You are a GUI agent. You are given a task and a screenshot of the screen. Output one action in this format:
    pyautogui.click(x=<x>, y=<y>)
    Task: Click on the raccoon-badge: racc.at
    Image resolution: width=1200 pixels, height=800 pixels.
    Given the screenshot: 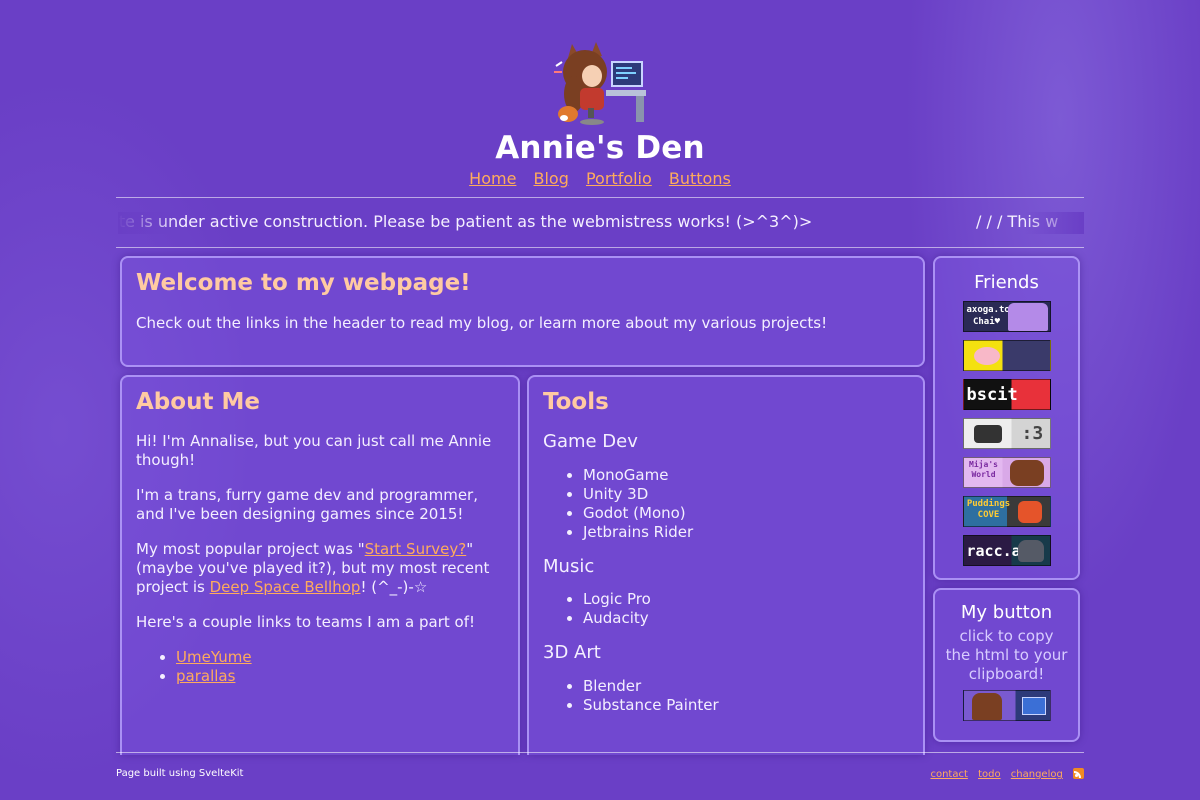 What is the action you would take?
    pyautogui.click(x=1006, y=550)
    